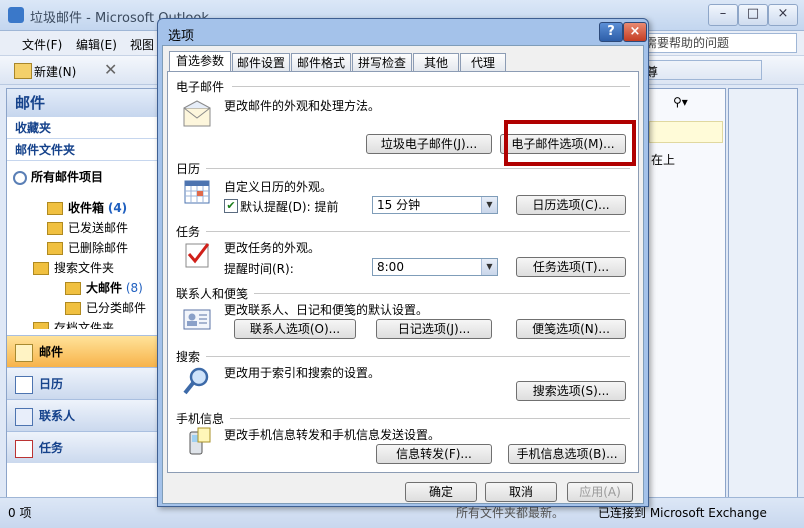 Image resolution: width=804 pixels, height=528 pixels. Describe the element at coordinates (142, 44) in the screenshot. I see `menu-view: 视图` at that location.